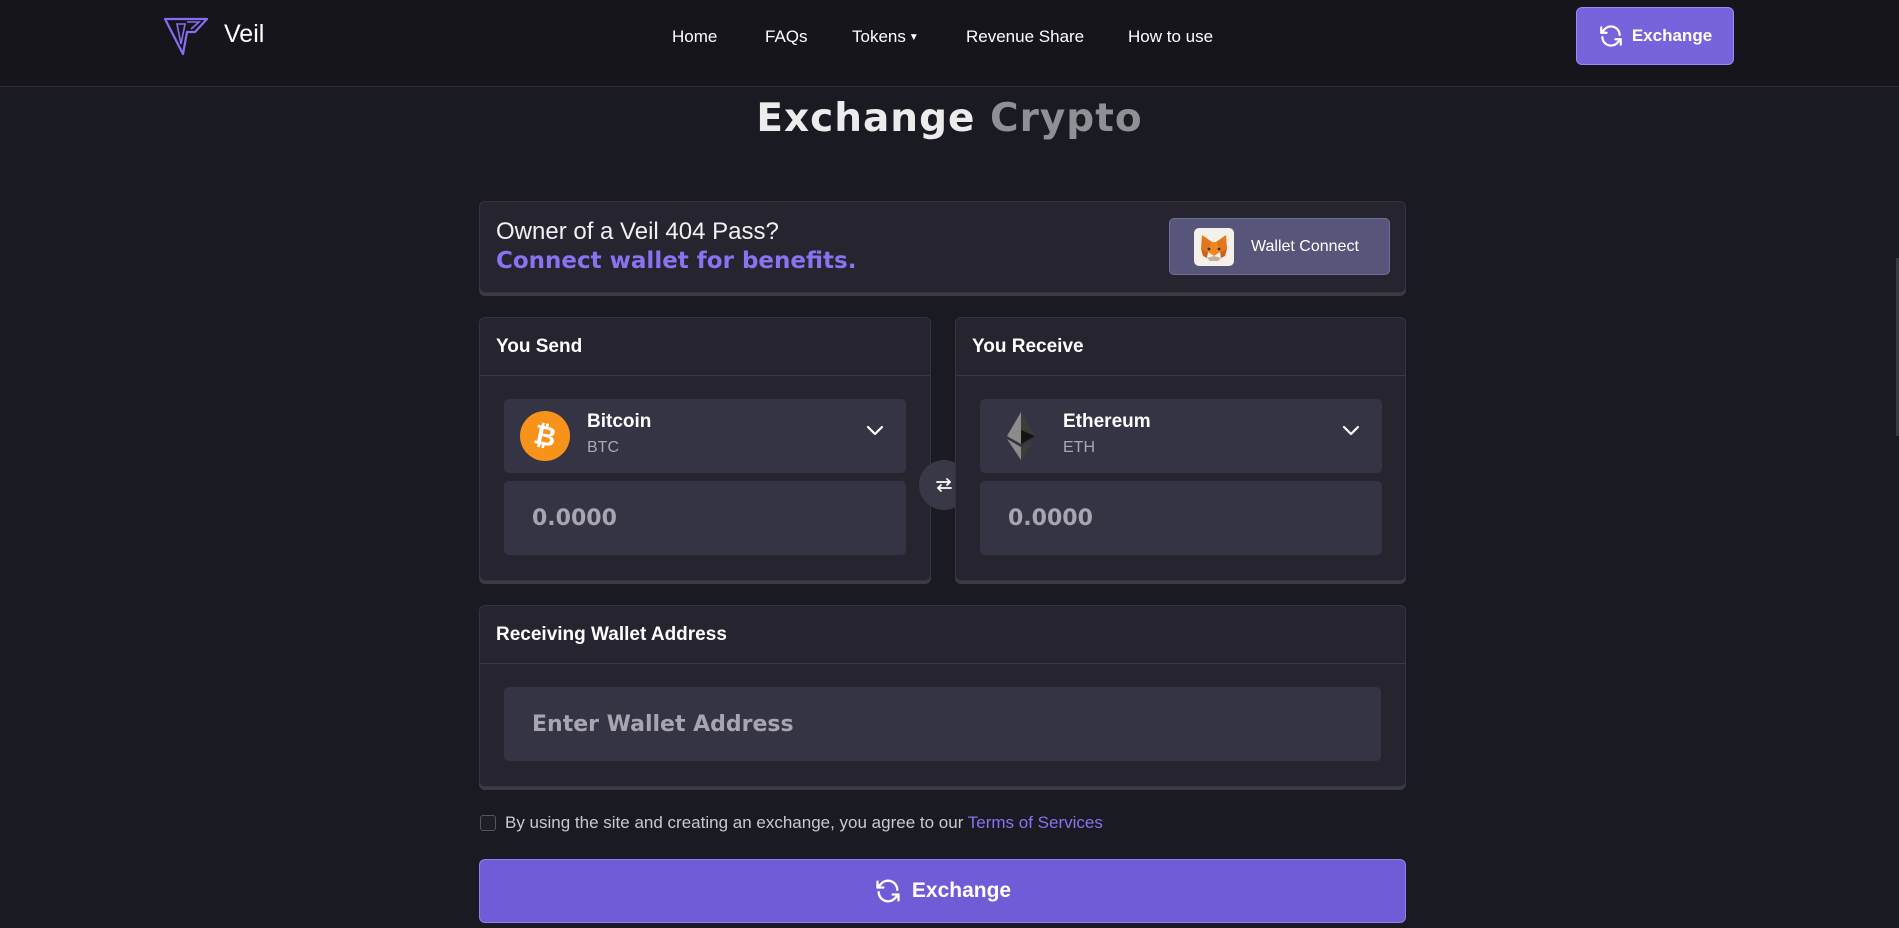  I want to click on page-title-word-1: Exchange, so click(866, 118).